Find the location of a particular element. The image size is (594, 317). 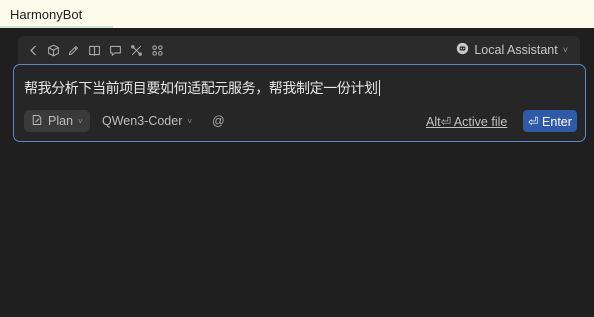

window-tab: HarmonyBot is located at coordinates (56, 14).